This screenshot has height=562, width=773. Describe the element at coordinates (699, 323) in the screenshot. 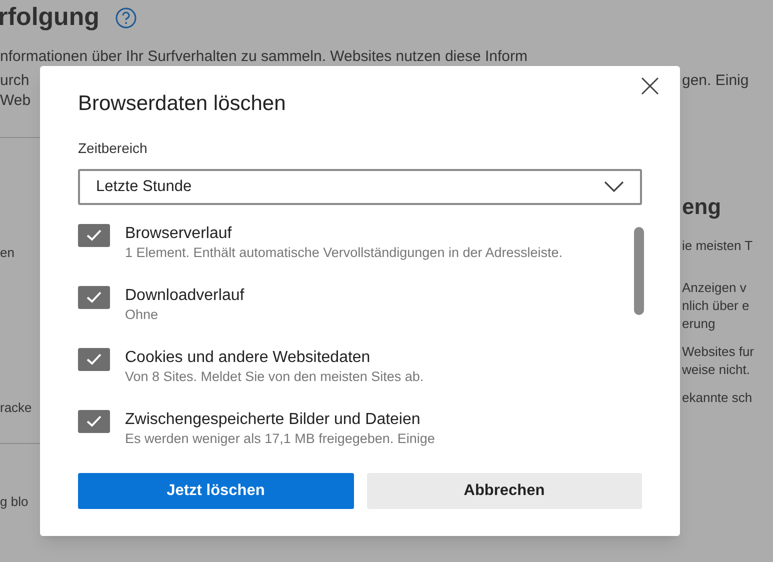

I see `background-text: erung` at that location.